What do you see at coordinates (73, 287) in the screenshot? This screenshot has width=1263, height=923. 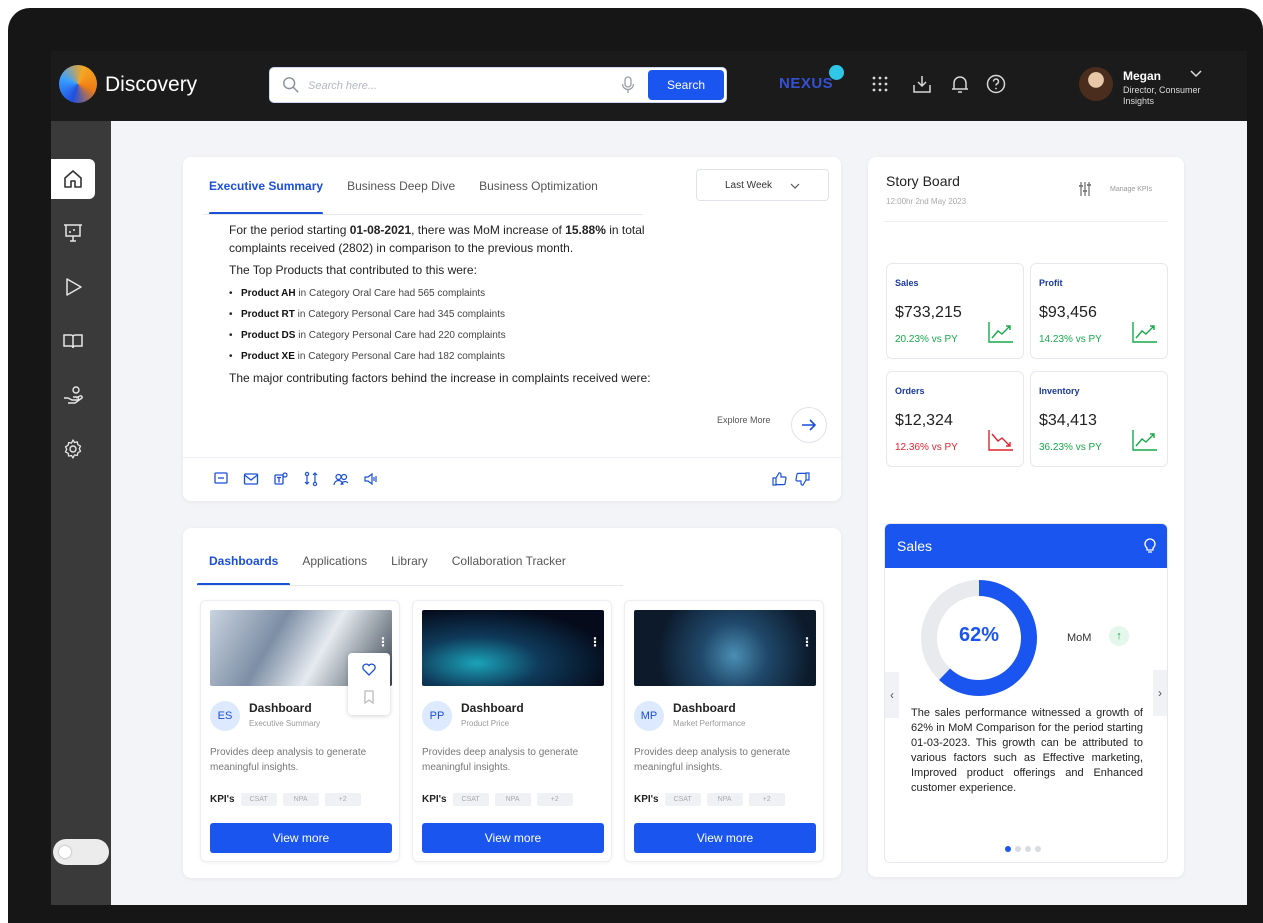 I see `sidebar-item-play` at bounding box center [73, 287].